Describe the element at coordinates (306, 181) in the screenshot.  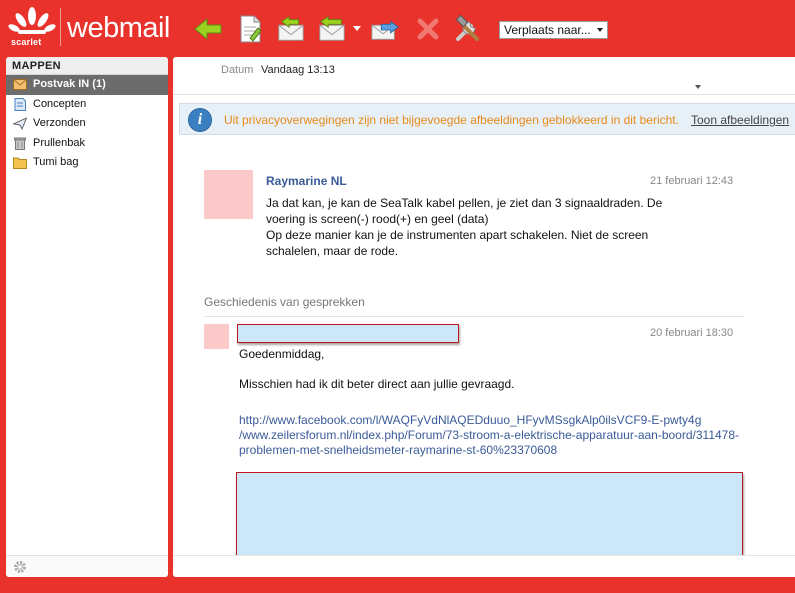
I see `sender-name: Raymarine NL` at that location.